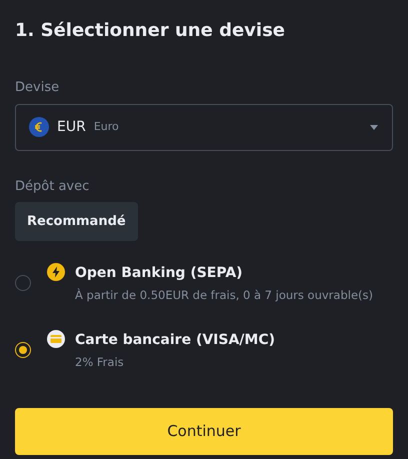  Describe the element at coordinates (100, 363) in the screenshot. I see `method-detail: 2% Frais` at that location.